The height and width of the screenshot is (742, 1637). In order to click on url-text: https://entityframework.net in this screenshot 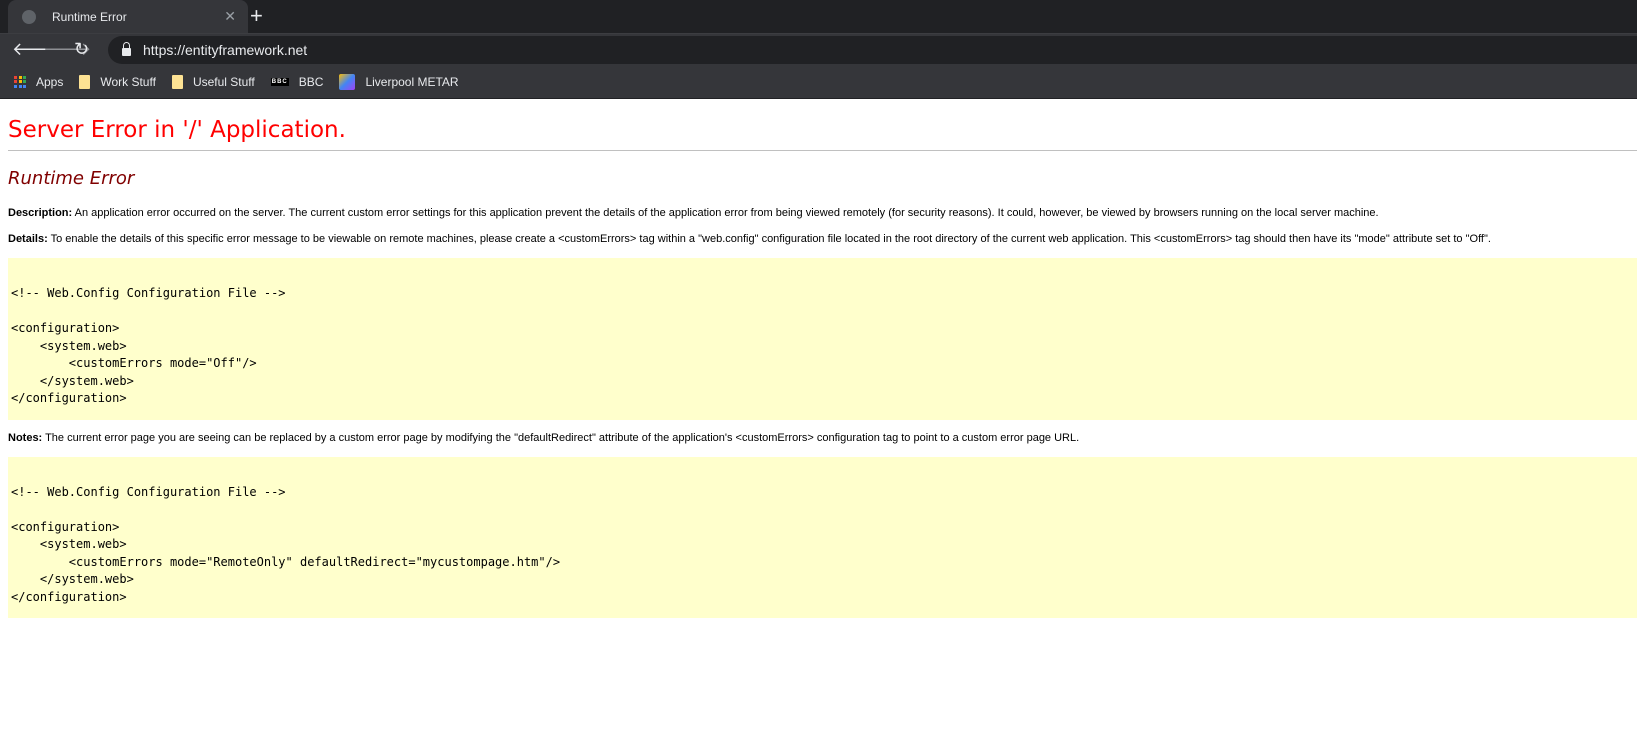, I will do `click(225, 50)`.